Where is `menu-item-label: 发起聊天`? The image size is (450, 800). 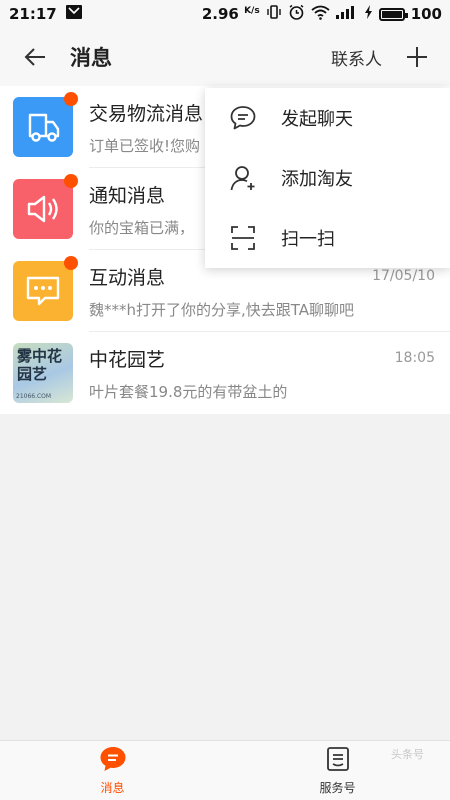
menu-item-label: 发起聊天 is located at coordinates (317, 119).